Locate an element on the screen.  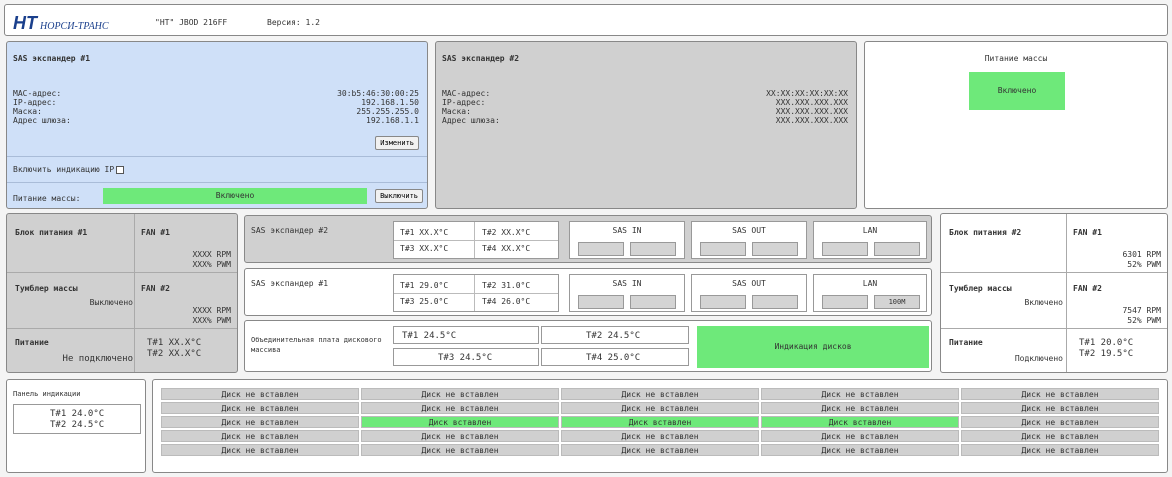
temp-2: T#2 24.5°C is located at coordinates (613, 336).